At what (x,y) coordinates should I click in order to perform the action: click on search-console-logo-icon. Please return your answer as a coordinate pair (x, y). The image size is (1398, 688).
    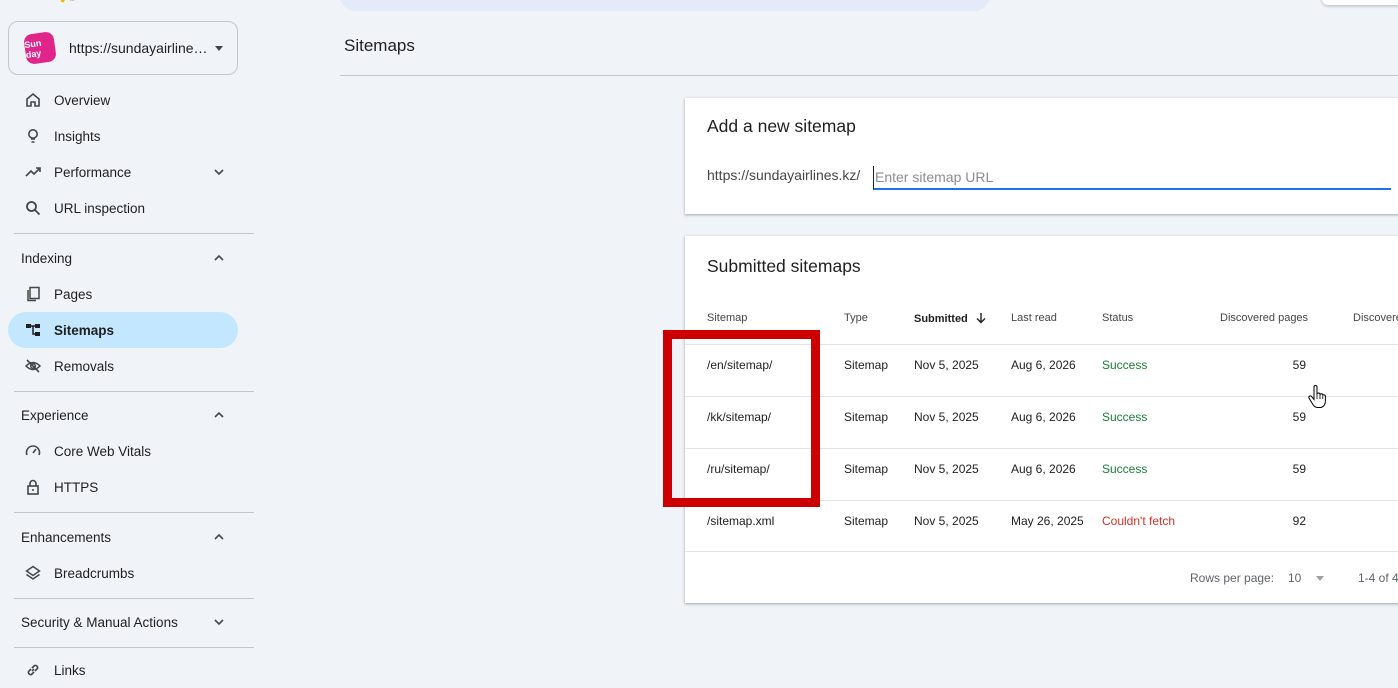
    Looking at the image, I should click on (67, 1).